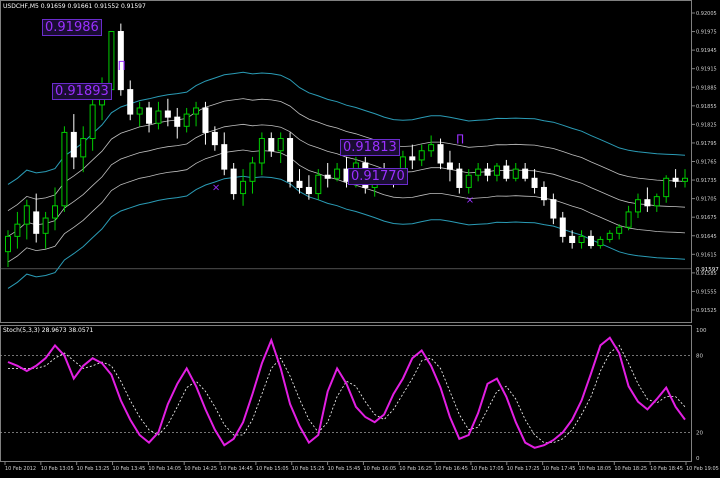 This screenshot has width=720, height=478. I want to click on price-axis-label: 0.91855, so click(706, 107).